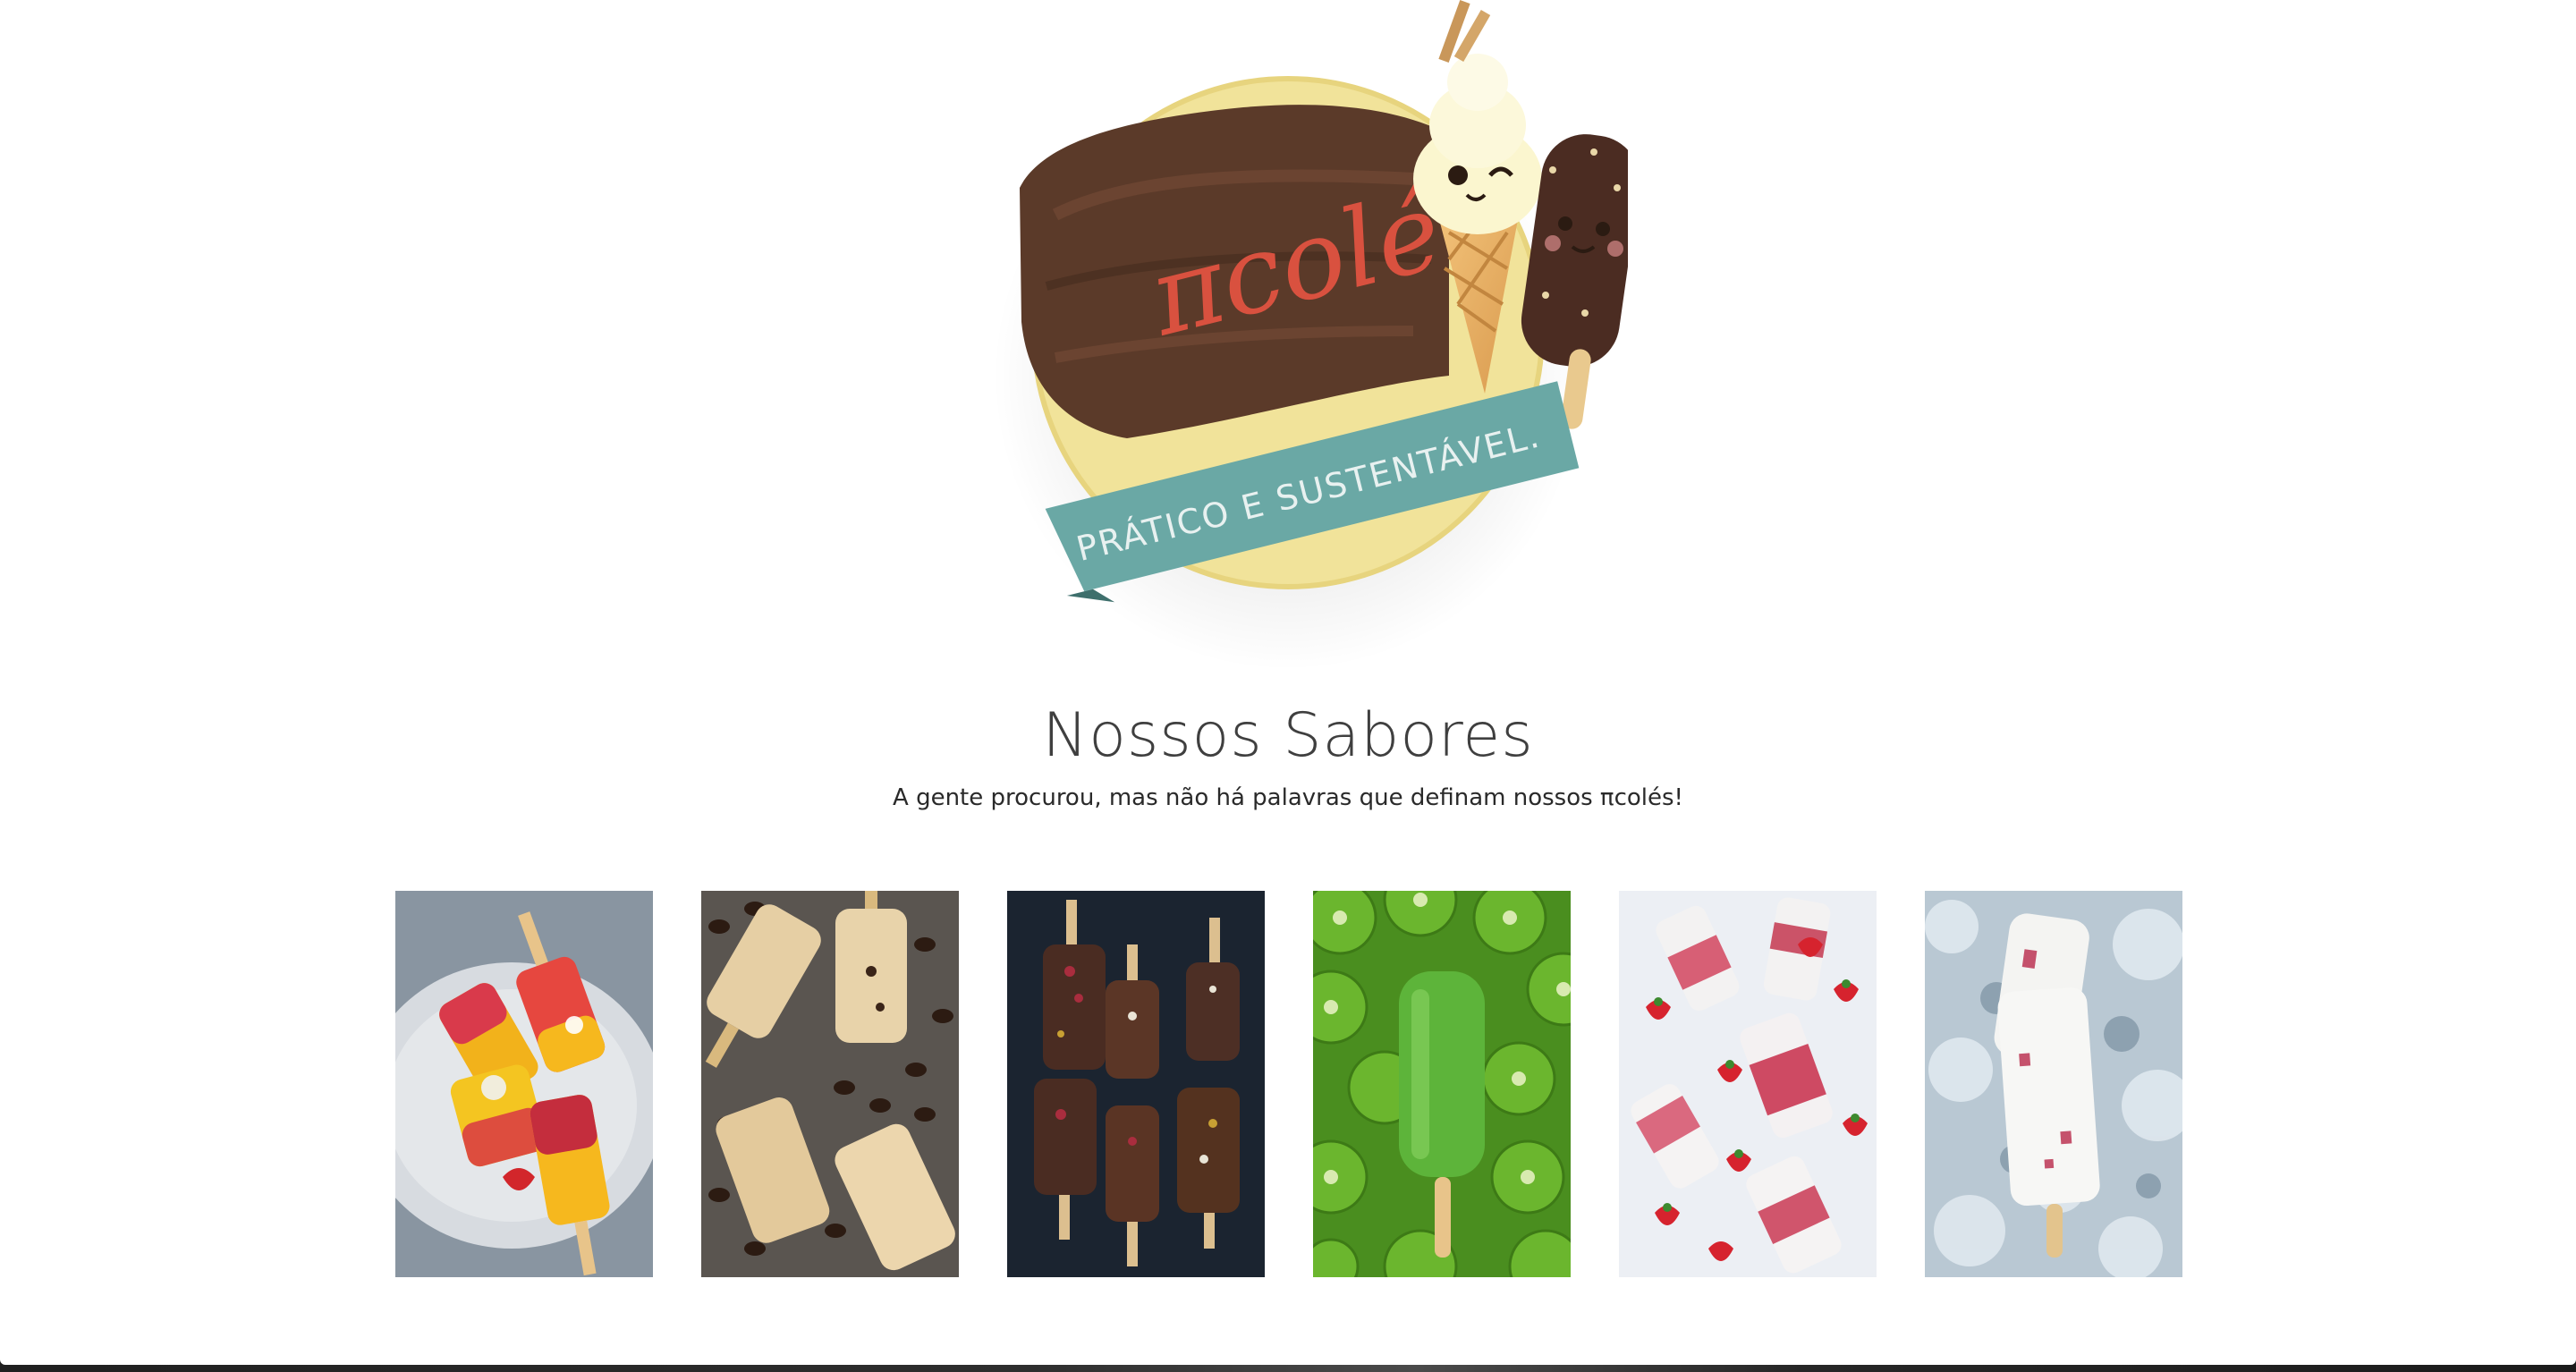  I want to click on kiwi-popsicle-photo, so click(1442, 1084).